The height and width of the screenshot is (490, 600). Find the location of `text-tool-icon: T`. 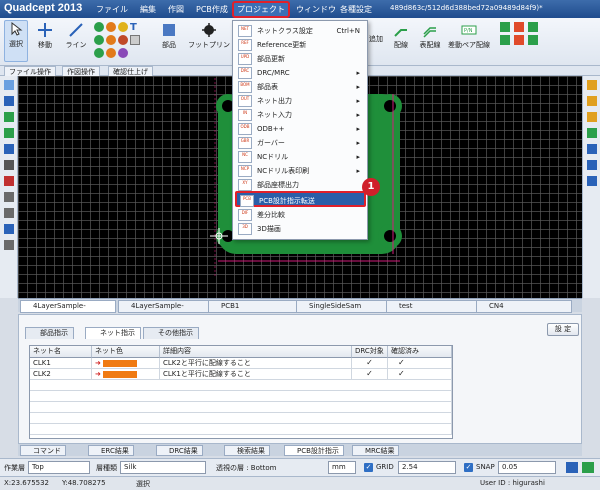

text-tool-icon: T is located at coordinates (135, 27).